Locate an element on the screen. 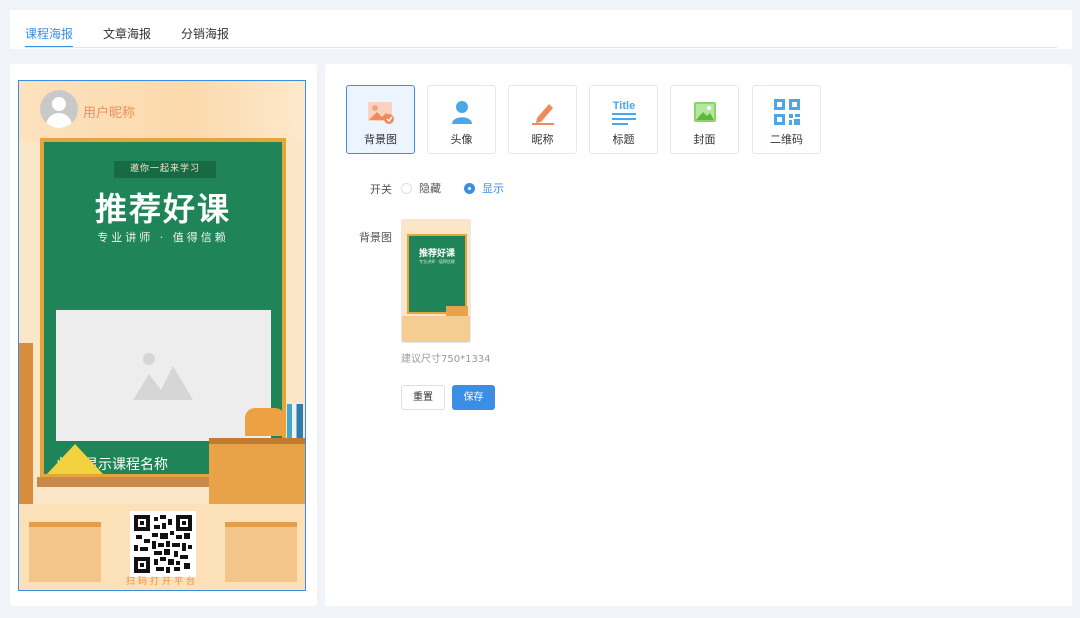 This screenshot has width=1080, height=618. decor-student-desk-left is located at coordinates (65, 552).